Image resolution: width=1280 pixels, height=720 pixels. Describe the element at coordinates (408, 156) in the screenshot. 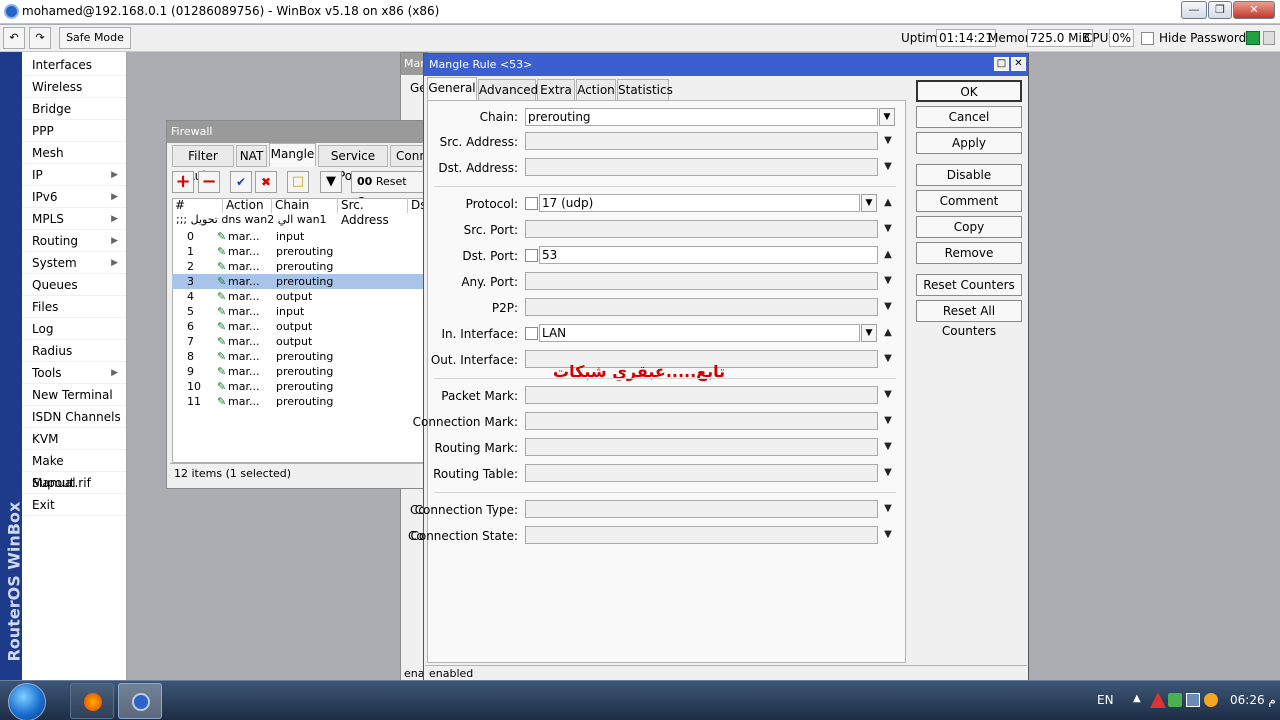

I see `tab-connections: Conn` at that location.